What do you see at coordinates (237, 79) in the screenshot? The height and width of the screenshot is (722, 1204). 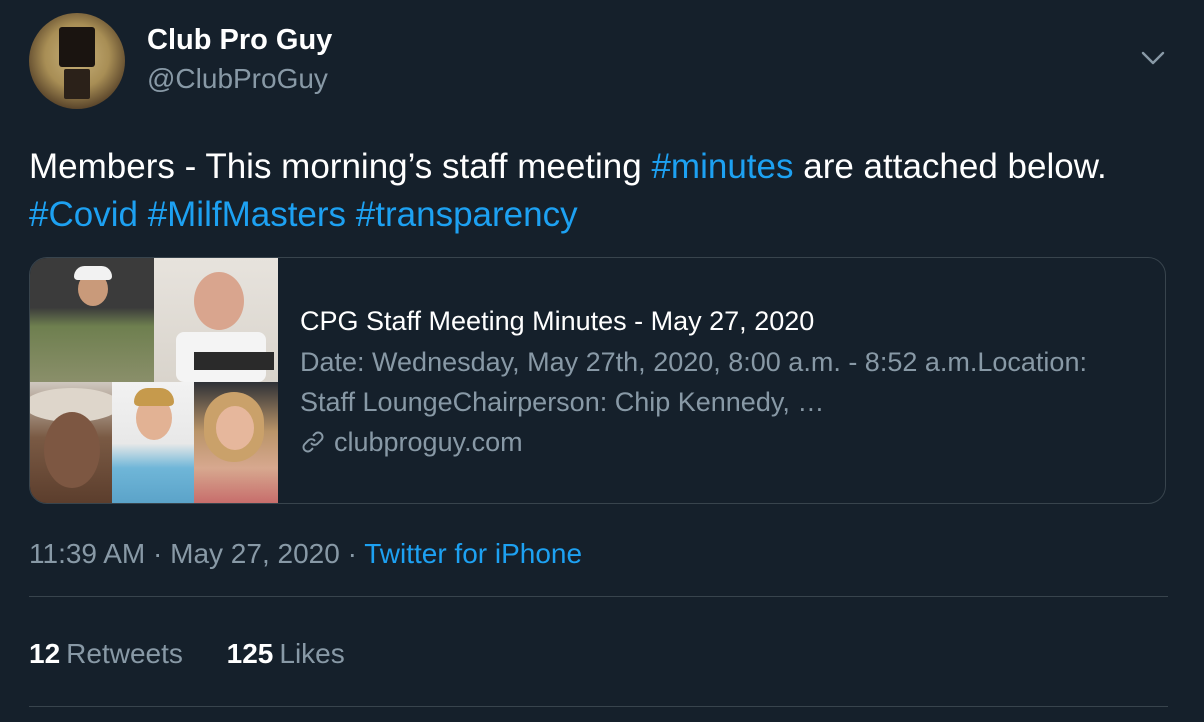 I see `author-handle: @ClubProGuy` at bounding box center [237, 79].